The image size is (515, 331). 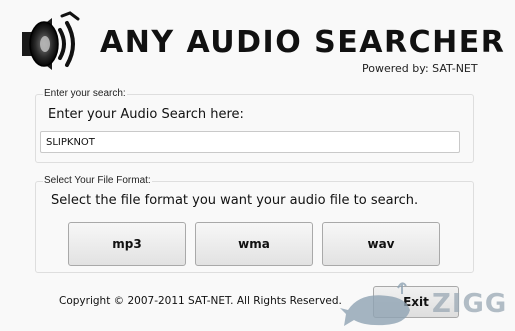 I want to click on powered-by-label: Powered by: SAT-NET, so click(x=420, y=68).